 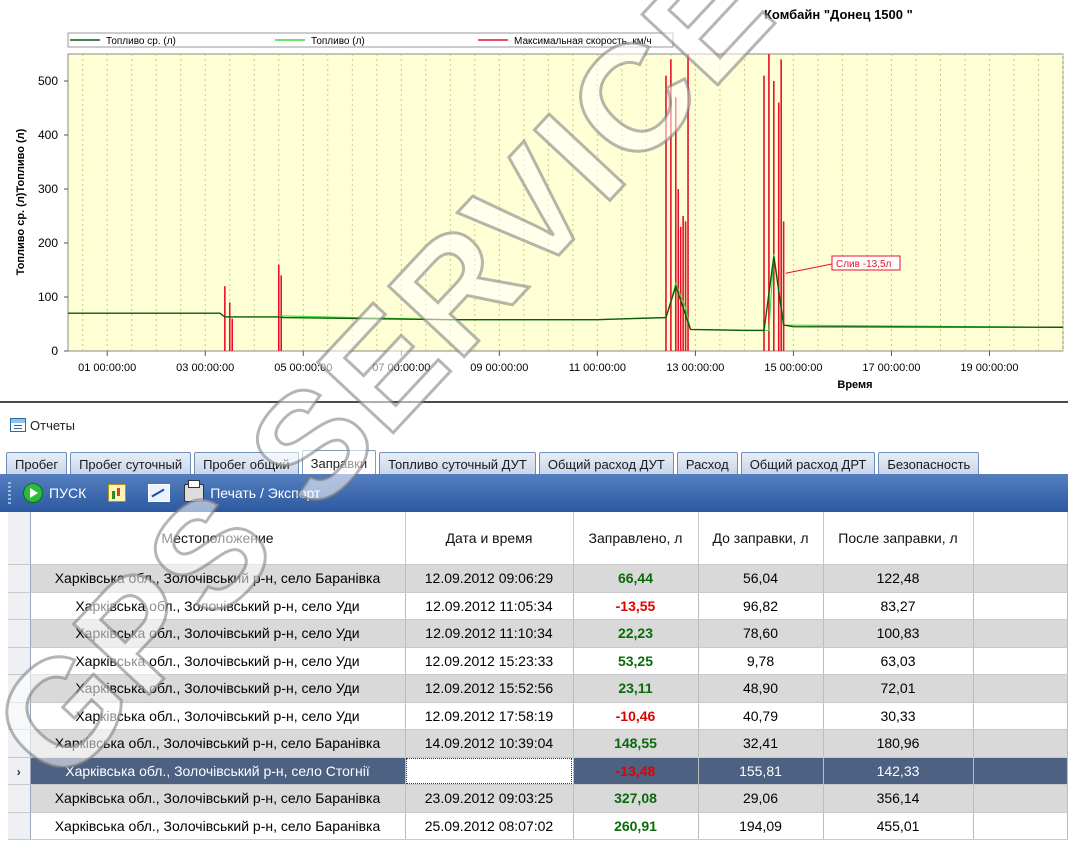 I want to click on tab-7: Расход, so click(x=707, y=463).